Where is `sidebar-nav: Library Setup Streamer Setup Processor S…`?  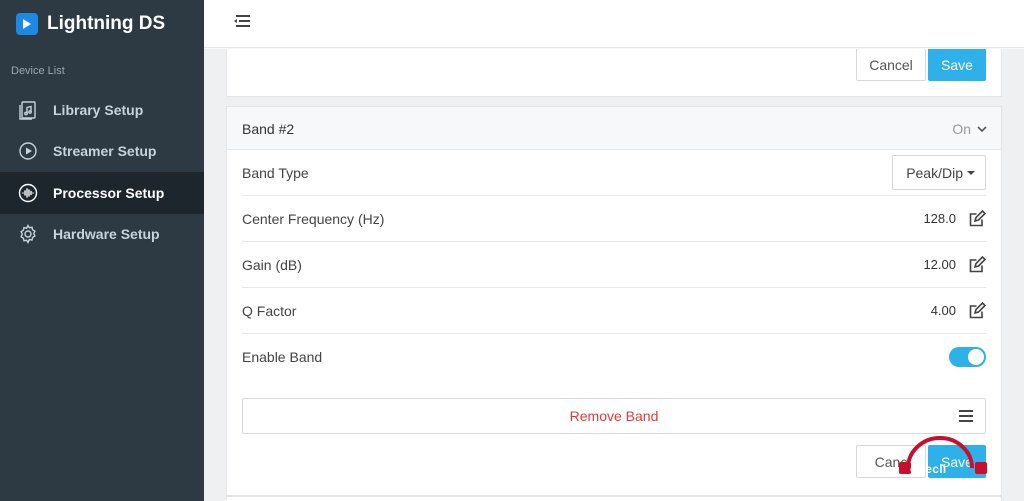
sidebar-nav: Library Setup Streamer Setup Processor S… is located at coordinates (102, 172).